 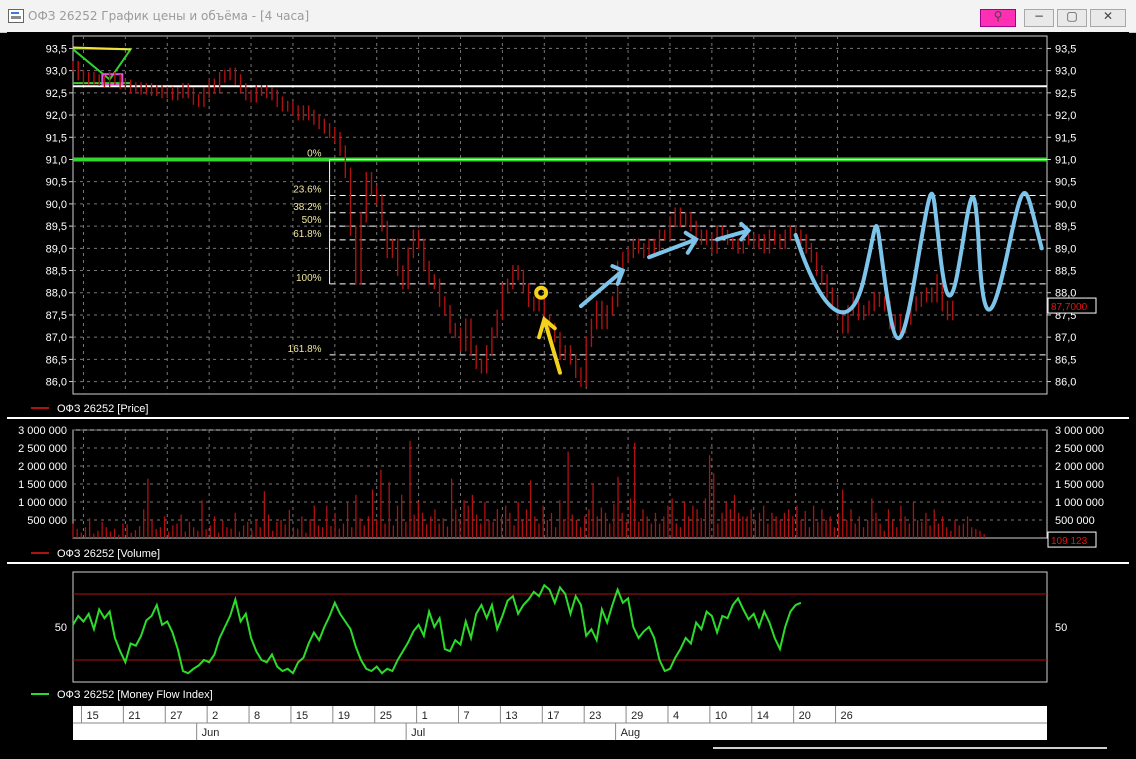 I want to click on fib-level-label: 38.2%, so click(x=307, y=207).